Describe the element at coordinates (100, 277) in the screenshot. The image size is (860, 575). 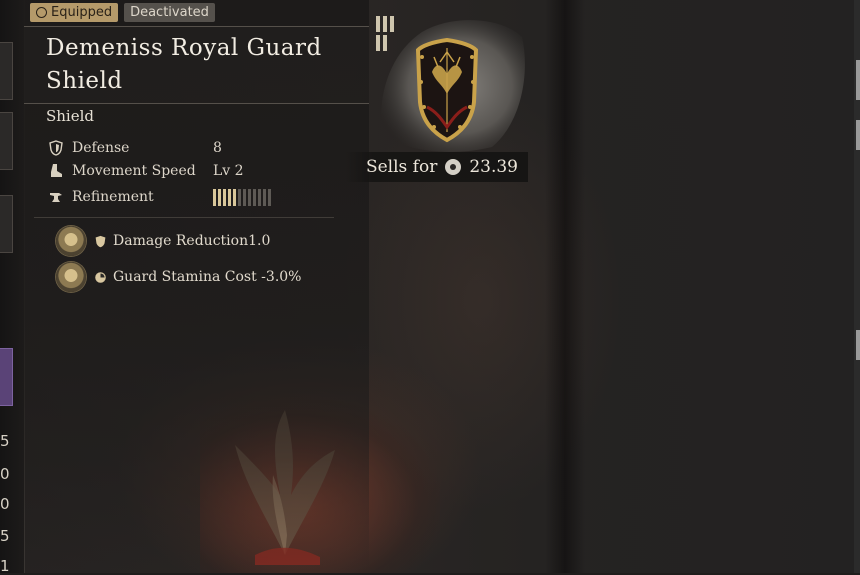
I see `stamina-icon` at that location.